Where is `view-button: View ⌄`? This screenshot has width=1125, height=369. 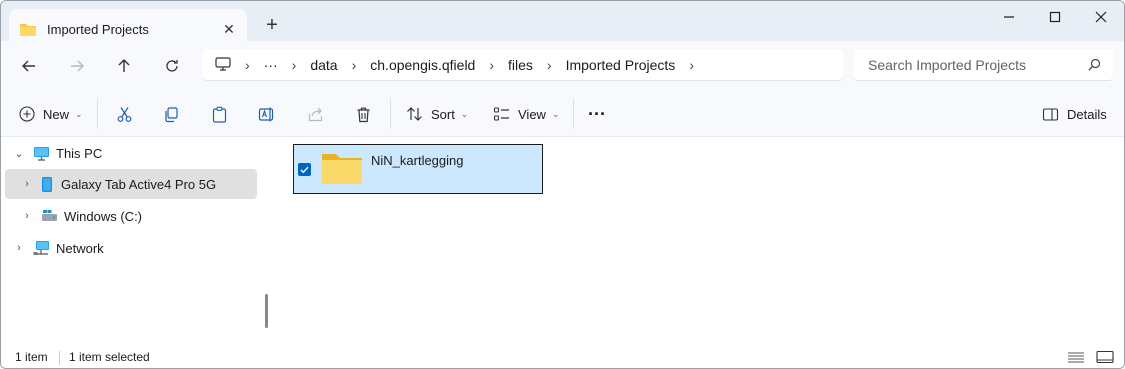 view-button: View ⌄ is located at coordinates (526, 114).